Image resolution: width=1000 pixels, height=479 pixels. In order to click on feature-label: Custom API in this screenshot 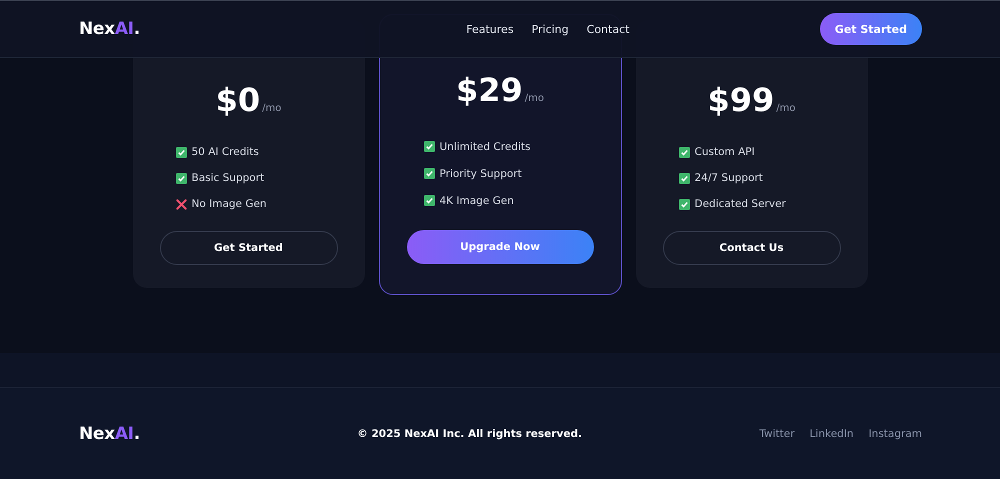, I will do `click(724, 152)`.